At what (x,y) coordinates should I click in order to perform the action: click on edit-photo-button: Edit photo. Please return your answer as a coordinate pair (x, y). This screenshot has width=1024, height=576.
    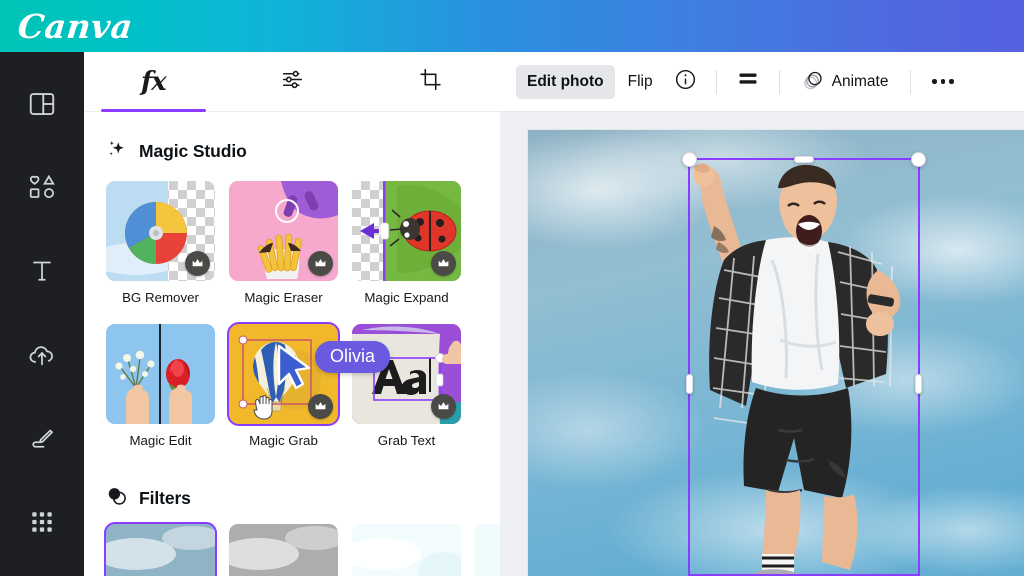
    Looking at the image, I should click on (565, 81).